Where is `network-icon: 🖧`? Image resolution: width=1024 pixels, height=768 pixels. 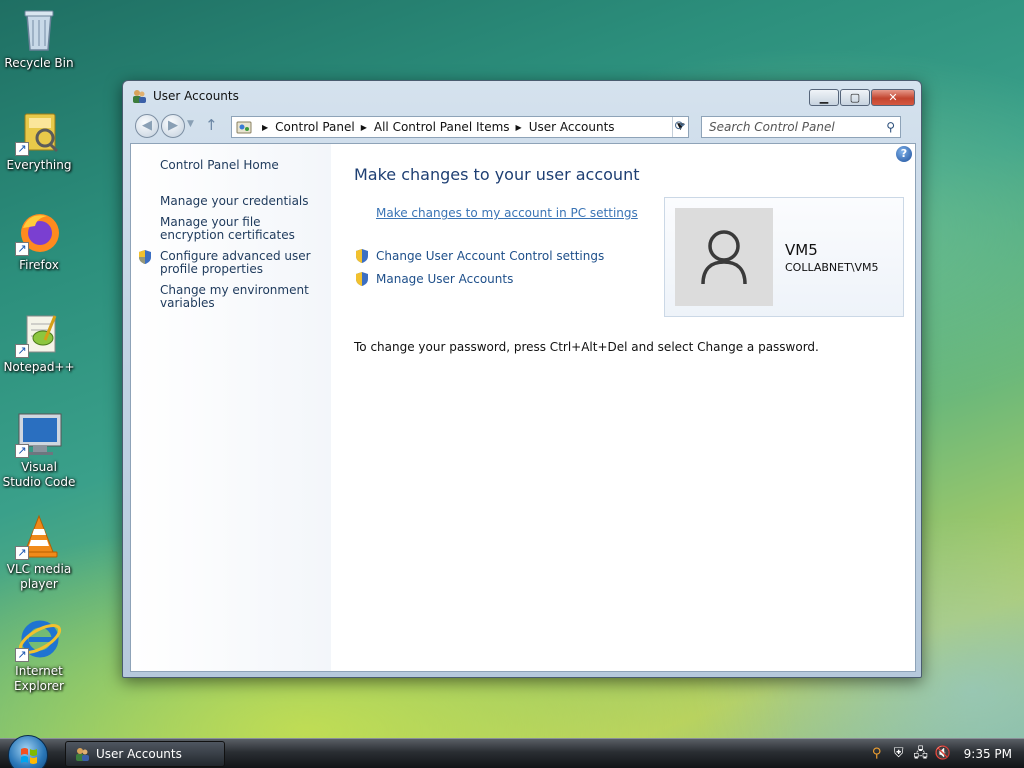 network-icon: 🖧 is located at coordinates (921, 754).